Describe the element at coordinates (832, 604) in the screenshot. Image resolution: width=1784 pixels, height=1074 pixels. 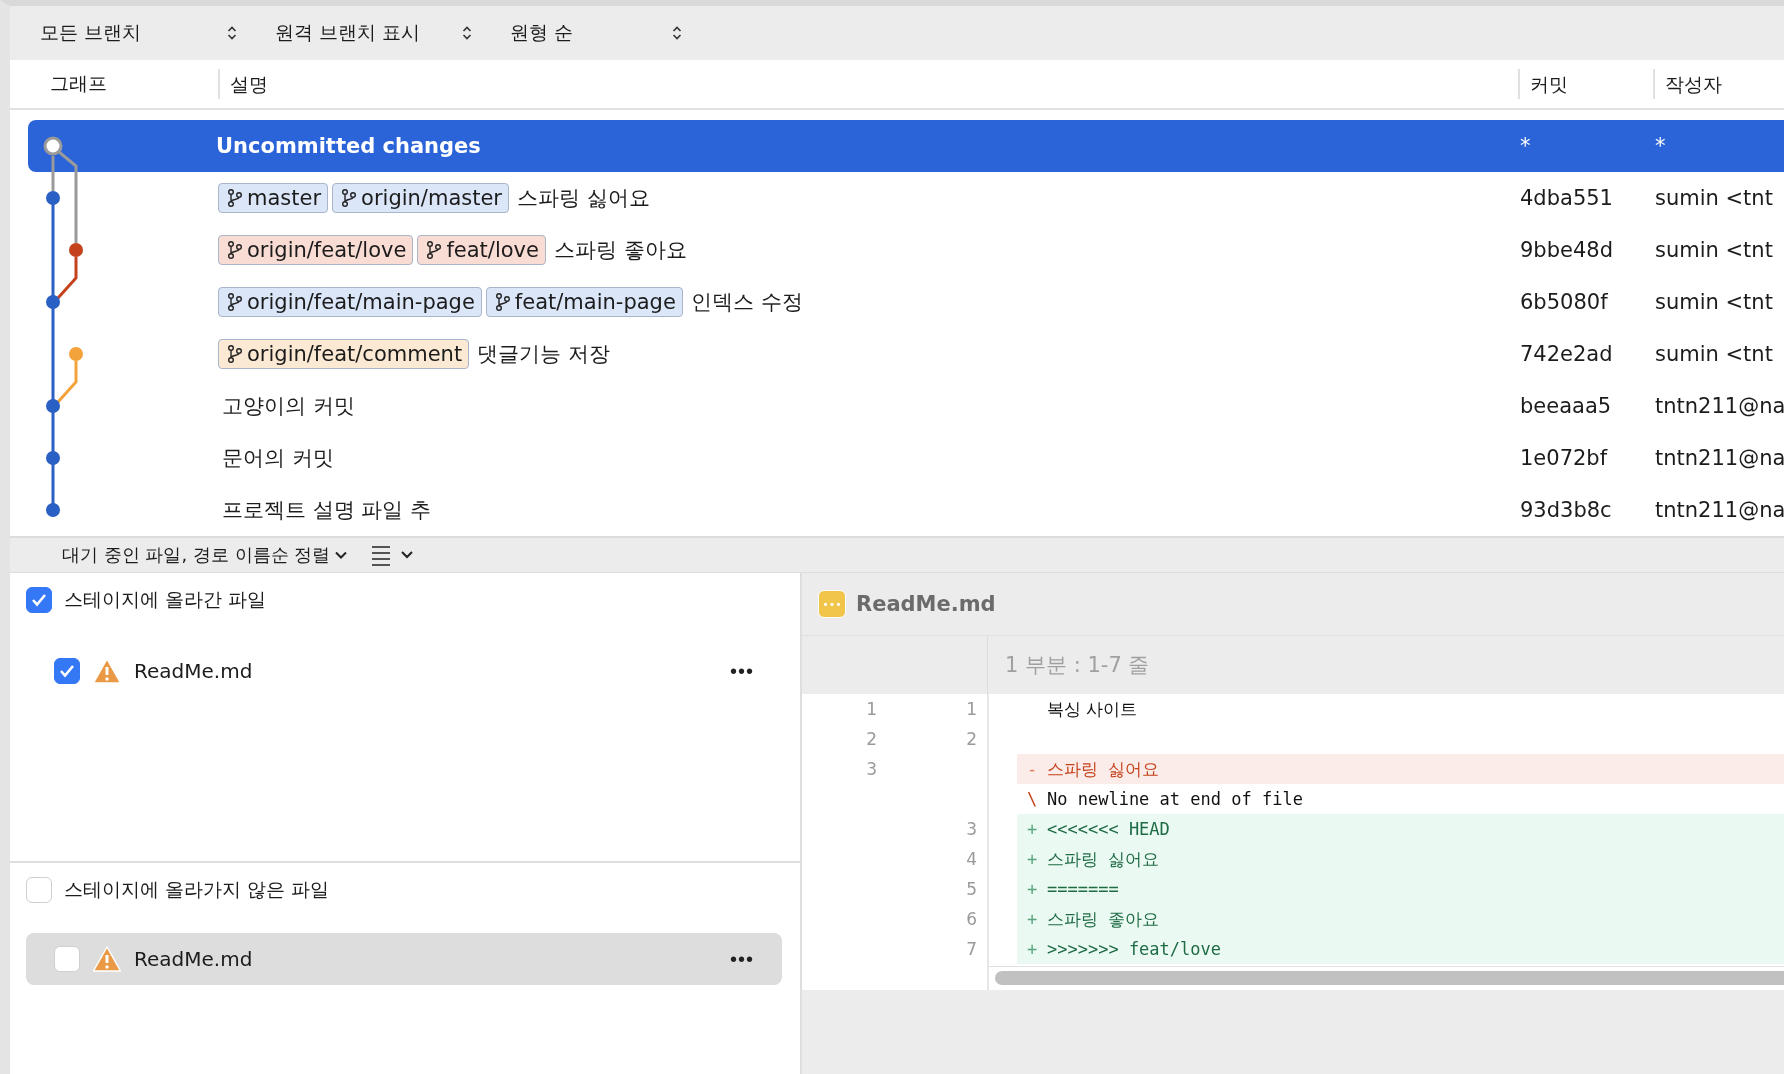
I see `file-status-badge: •••` at that location.